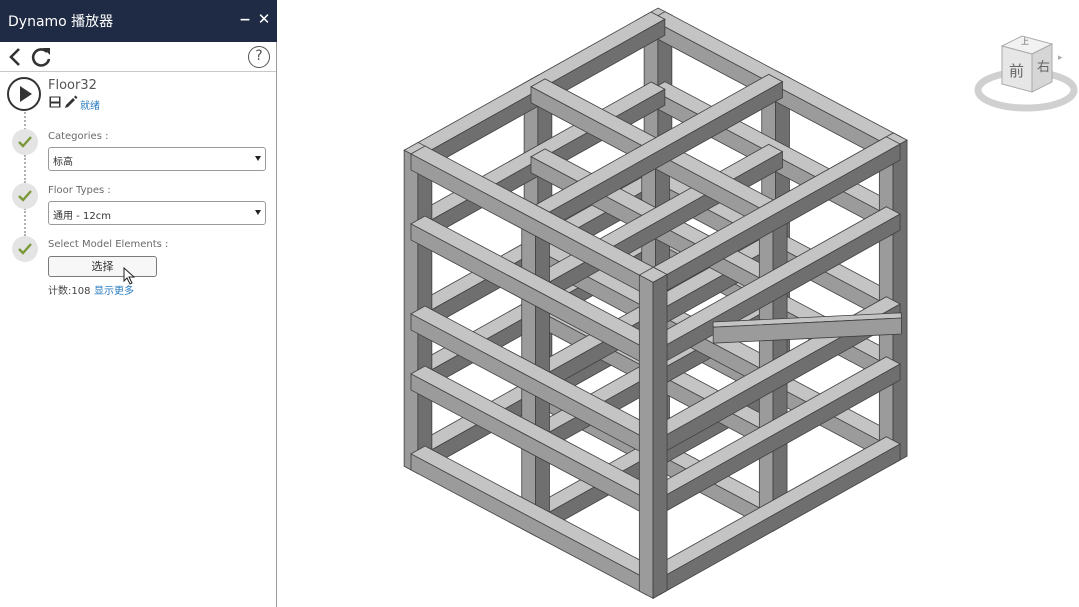 Image resolution: width=1079 pixels, height=607 pixels. What do you see at coordinates (69, 291) in the screenshot?
I see `element-count: 计数:108` at bounding box center [69, 291].